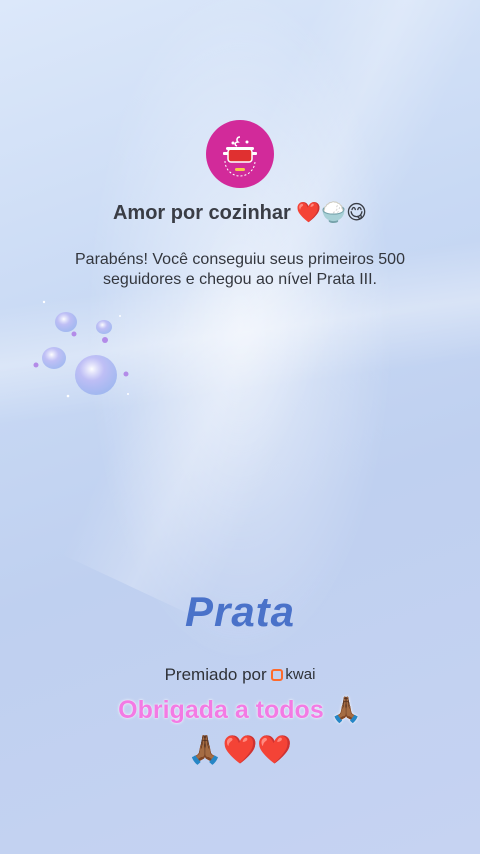 Image resolution: width=480 pixels, height=854 pixels. Describe the element at coordinates (221, 710) in the screenshot. I see `caption-thanks-text: Obrigada a todos` at that location.